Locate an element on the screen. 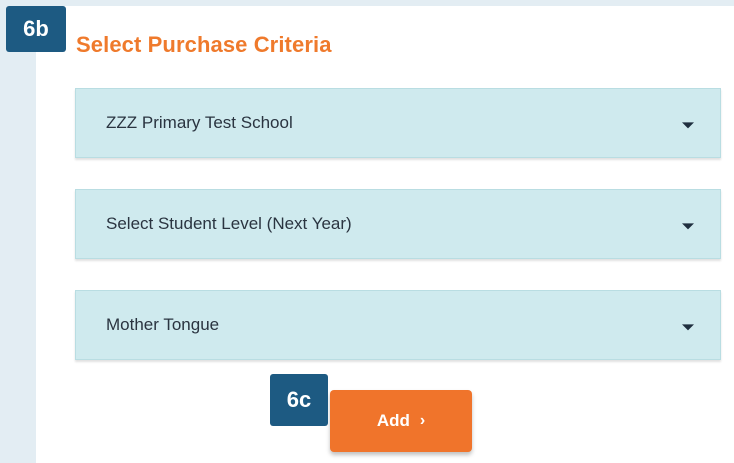 The height and width of the screenshot is (463, 734). step-badge-6b: 6b is located at coordinates (36, 29).